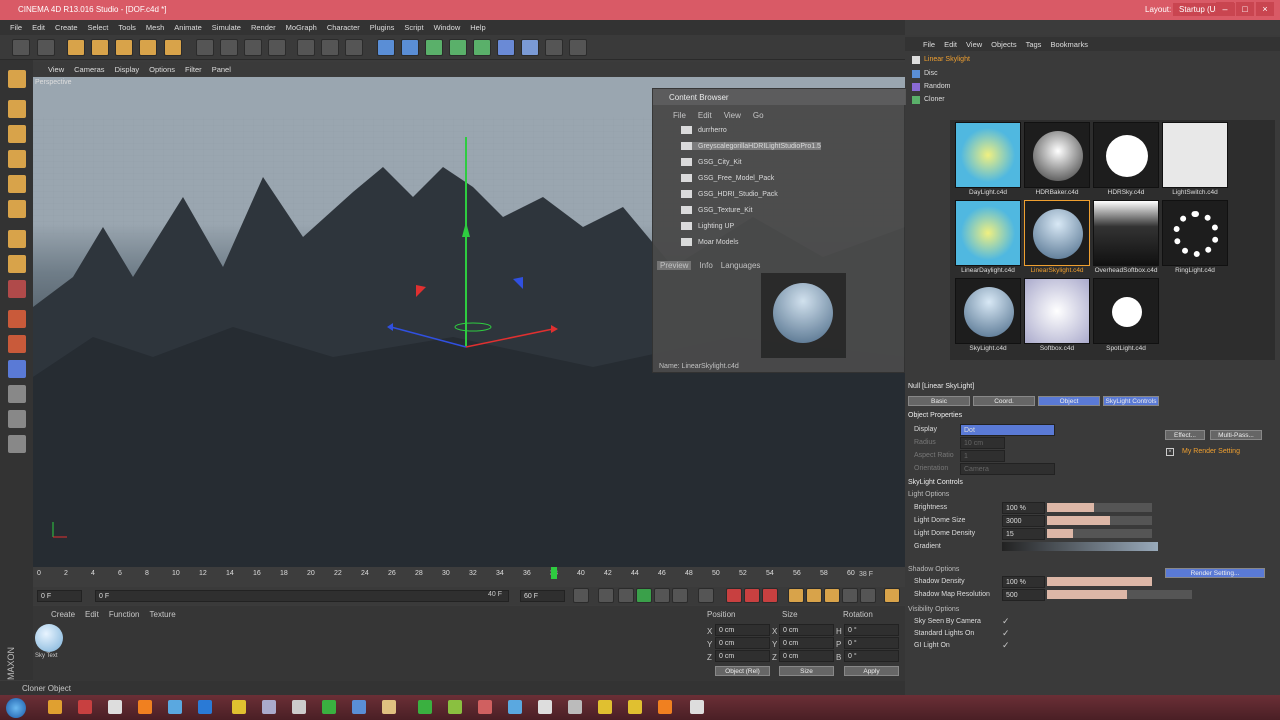 The height and width of the screenshot is (720, 1280). What do you see at coordinates (17, 159) in the screenshot?
I see `points-mode-icon` at bounding box center [17, 159].